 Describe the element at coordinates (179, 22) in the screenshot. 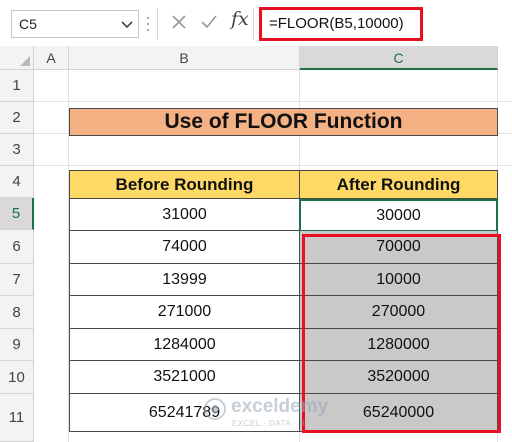

I see `cancel-icon` at that location.